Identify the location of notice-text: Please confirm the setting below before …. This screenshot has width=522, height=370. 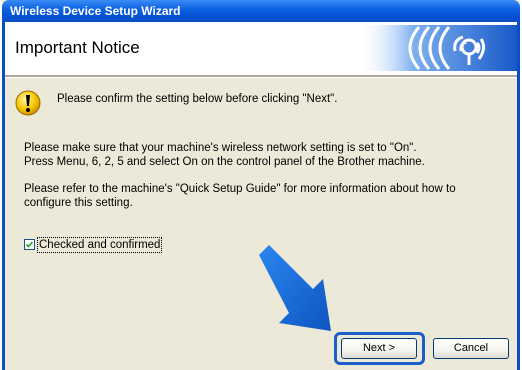
(197, 99).